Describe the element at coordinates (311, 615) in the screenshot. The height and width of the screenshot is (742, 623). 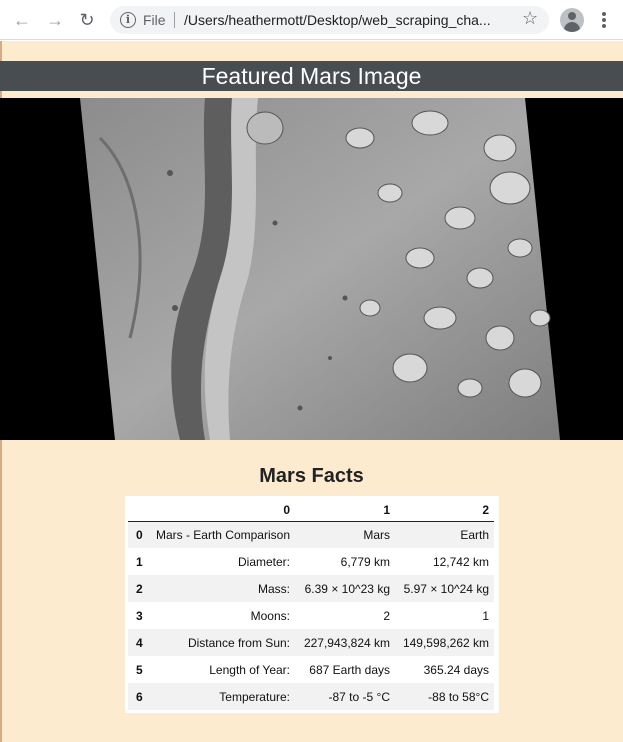
I see `table-row: 3 Moons: 2 1` at that location.